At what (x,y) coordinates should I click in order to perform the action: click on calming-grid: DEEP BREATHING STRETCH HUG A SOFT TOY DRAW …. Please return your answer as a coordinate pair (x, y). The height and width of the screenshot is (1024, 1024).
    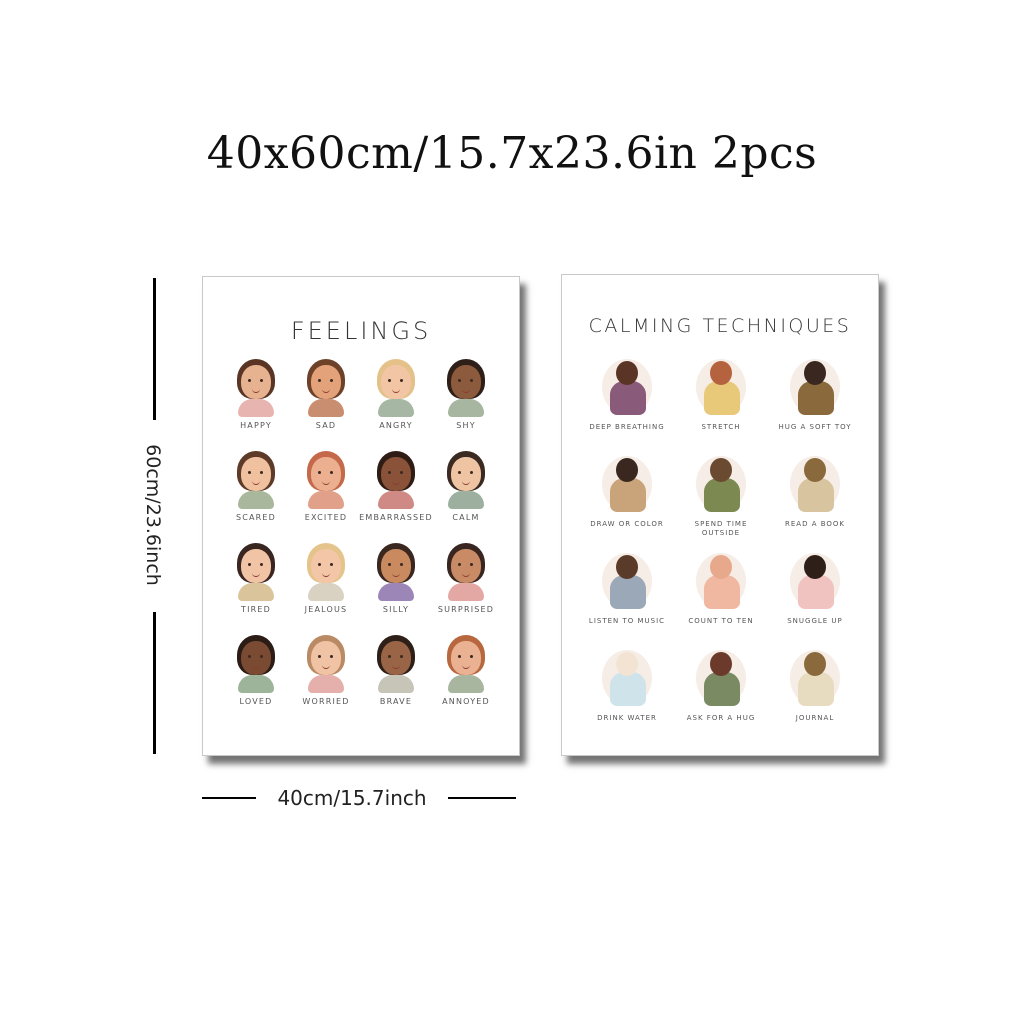
    Looking at the image, I should click on (721, 545).